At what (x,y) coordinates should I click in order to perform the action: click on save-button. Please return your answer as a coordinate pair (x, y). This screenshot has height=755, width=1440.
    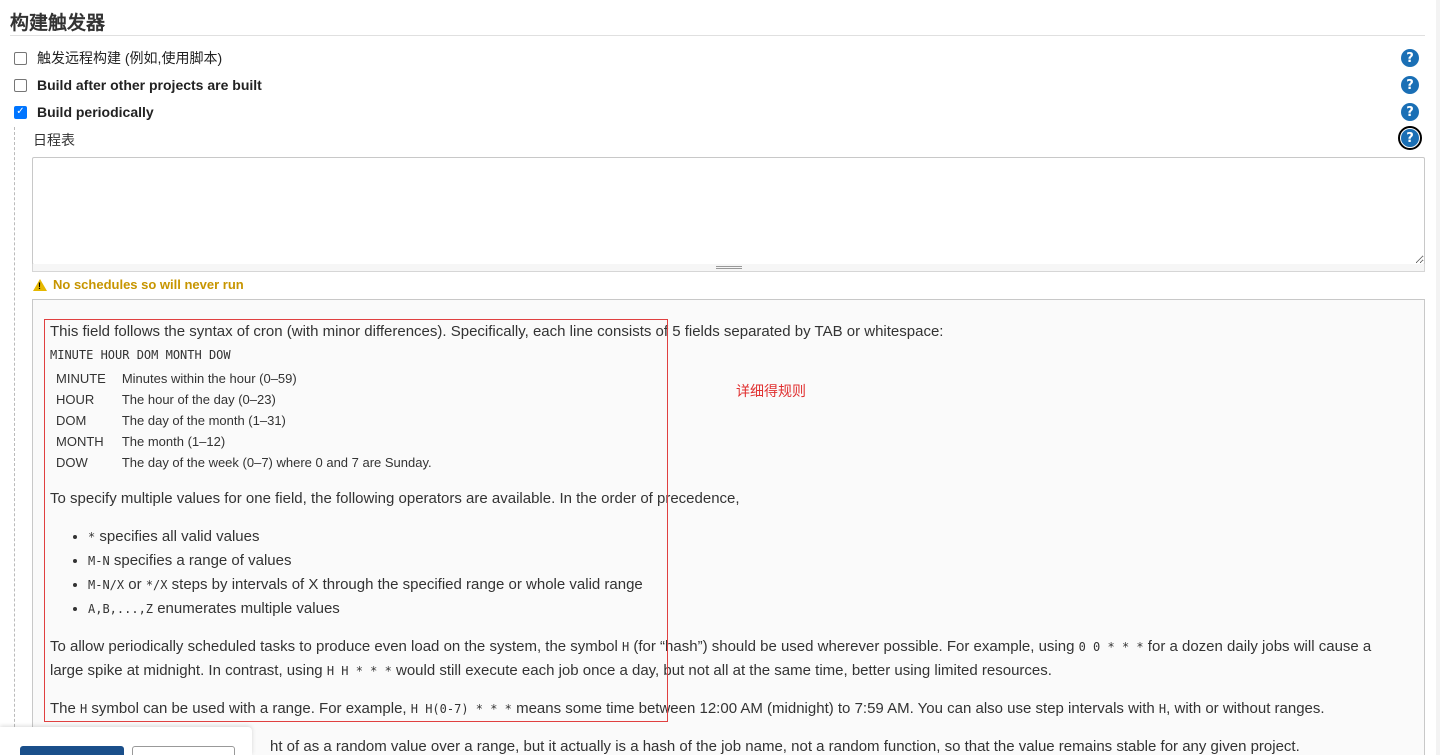
    Looking at the image, I should click on (72, 750).